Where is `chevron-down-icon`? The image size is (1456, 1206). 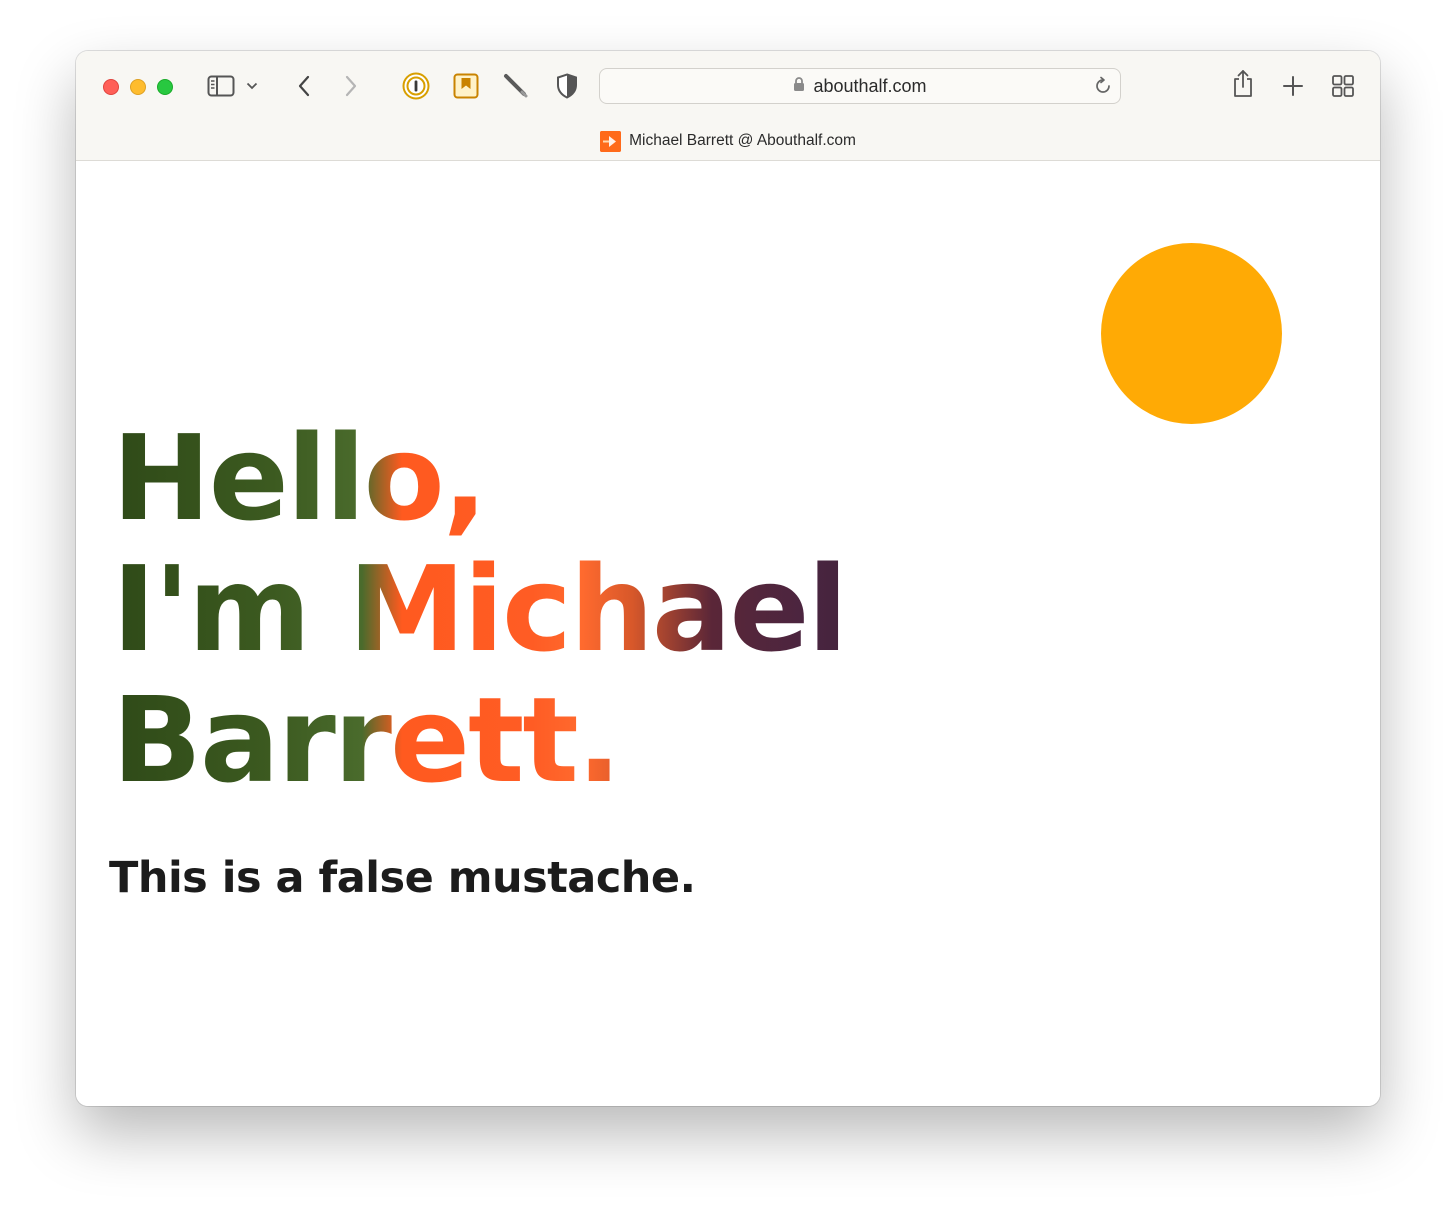
chevron-down-icon is located at coordinates (252, 86).